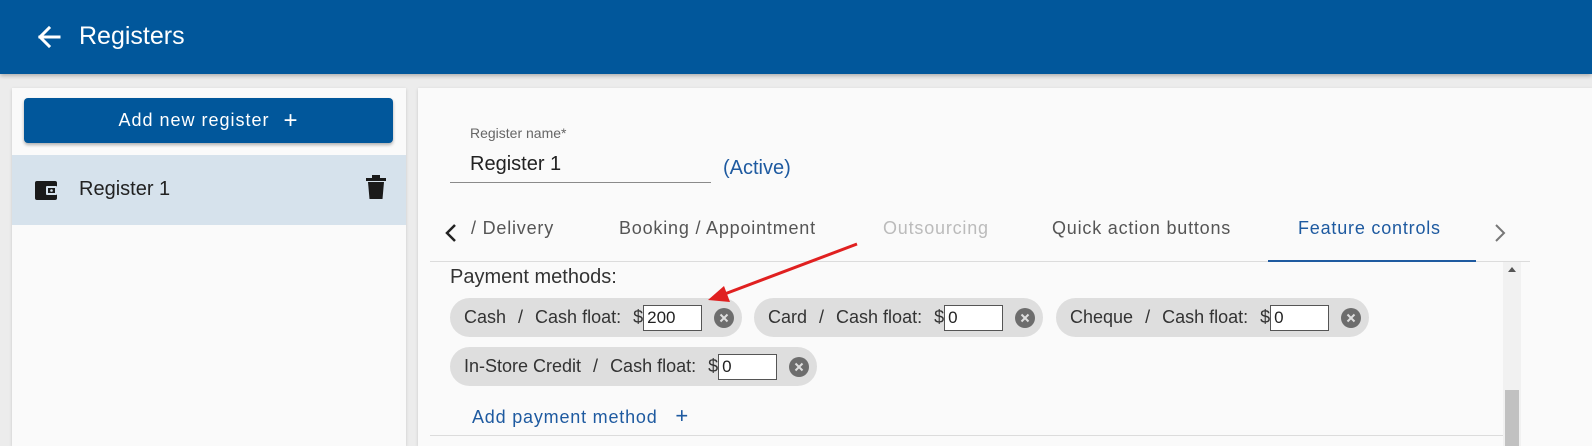  I want to click on add-payment-method-label: Add payment method, so click(565, 417).